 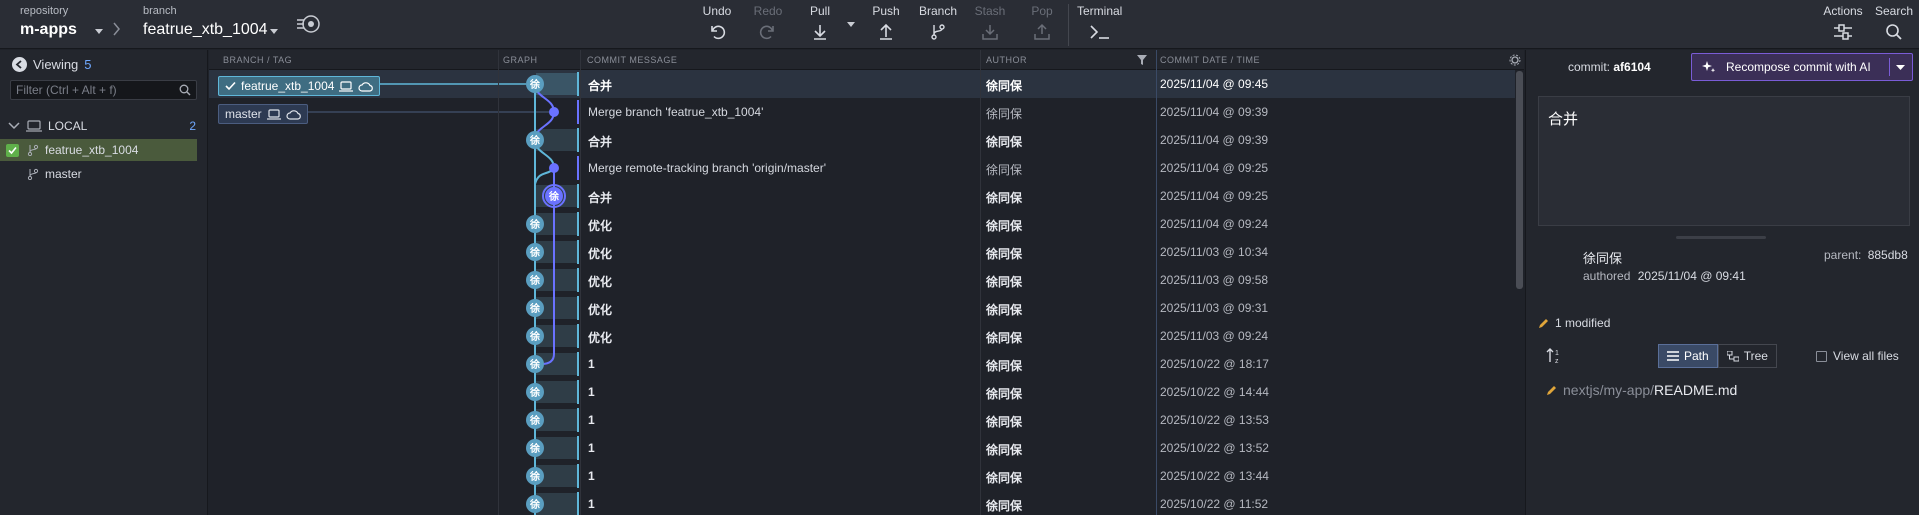 I want to click on repository-chevron-down-icon, so click(x=99, y=31).